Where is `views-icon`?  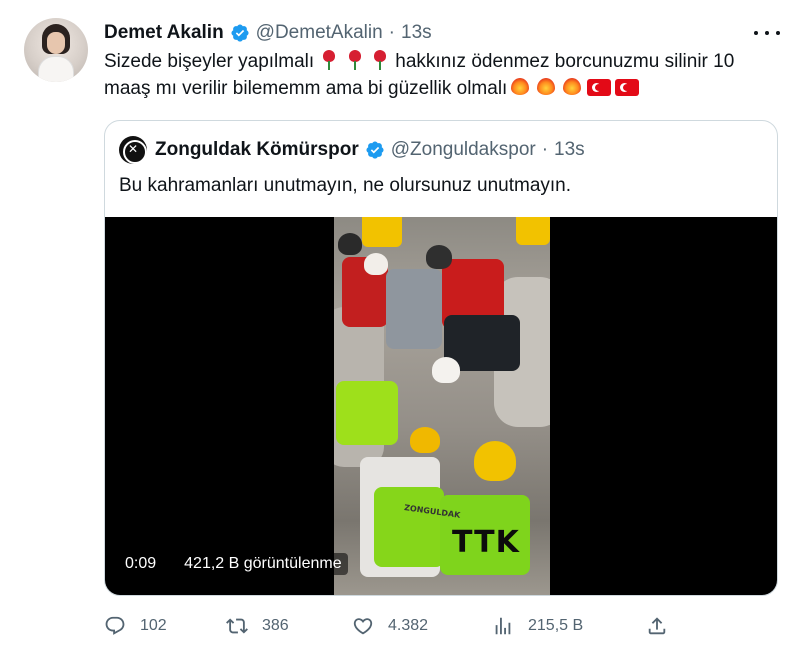
views-icon is located at coordinates (503, 626).